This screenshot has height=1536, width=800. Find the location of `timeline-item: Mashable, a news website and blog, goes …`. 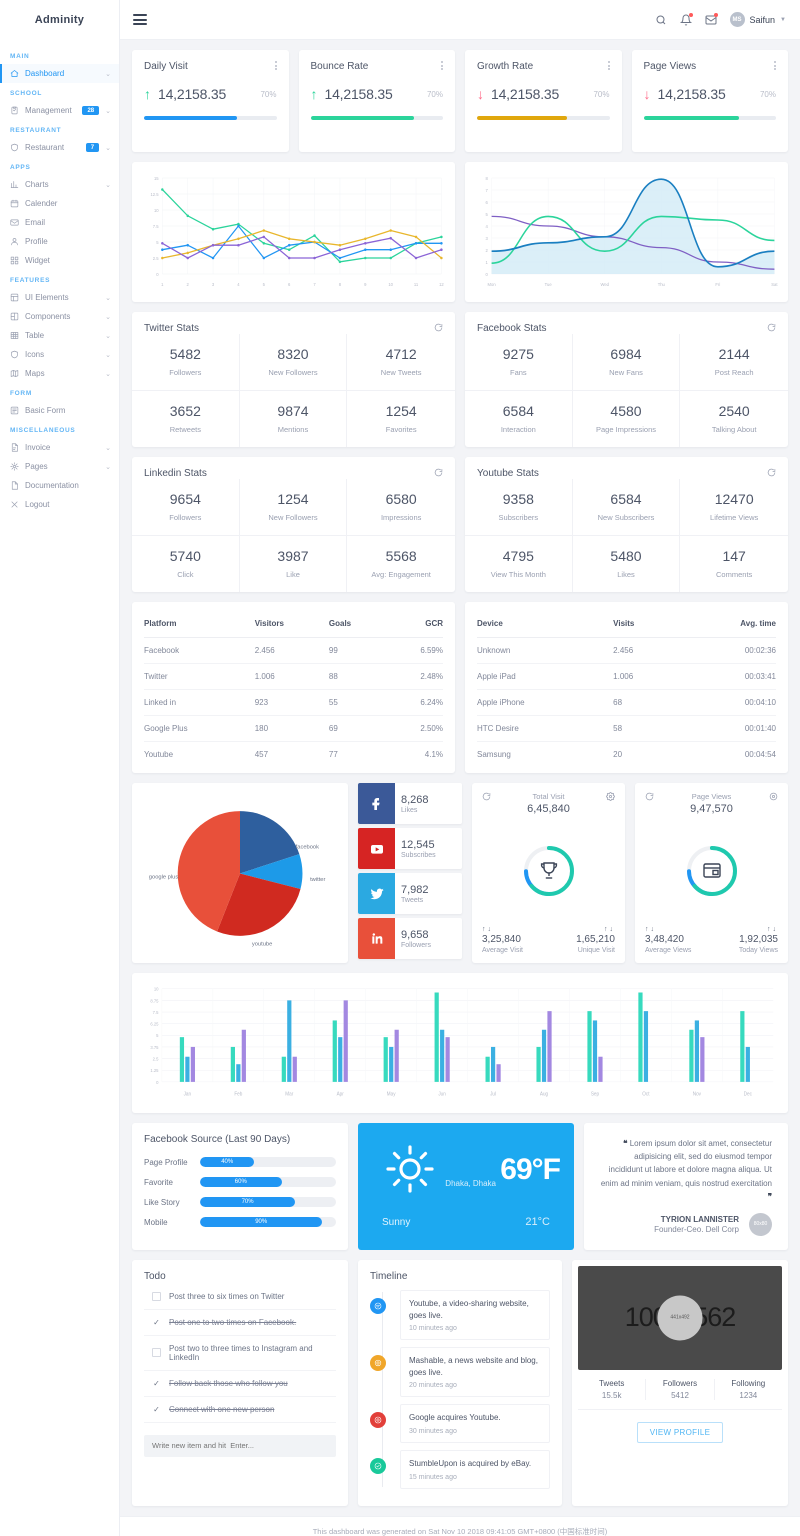

timeline-item: Mashable, a news website and blog, goes … is located at coordinates (460, 1372).